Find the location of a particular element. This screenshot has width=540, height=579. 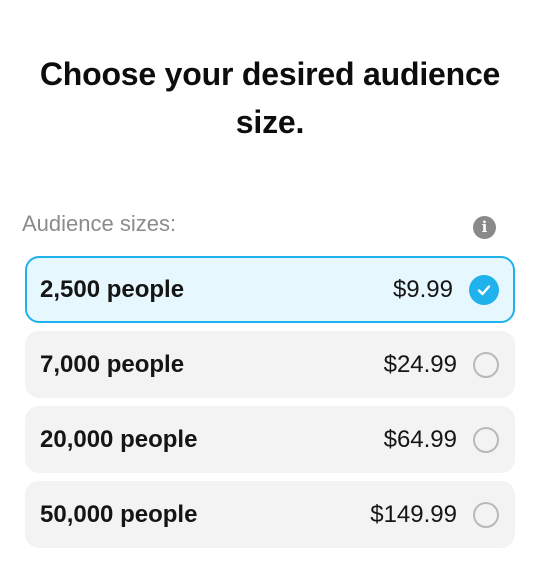

option-2500-people: 2,500 people $9.99 is located at coordinates (270, 289).